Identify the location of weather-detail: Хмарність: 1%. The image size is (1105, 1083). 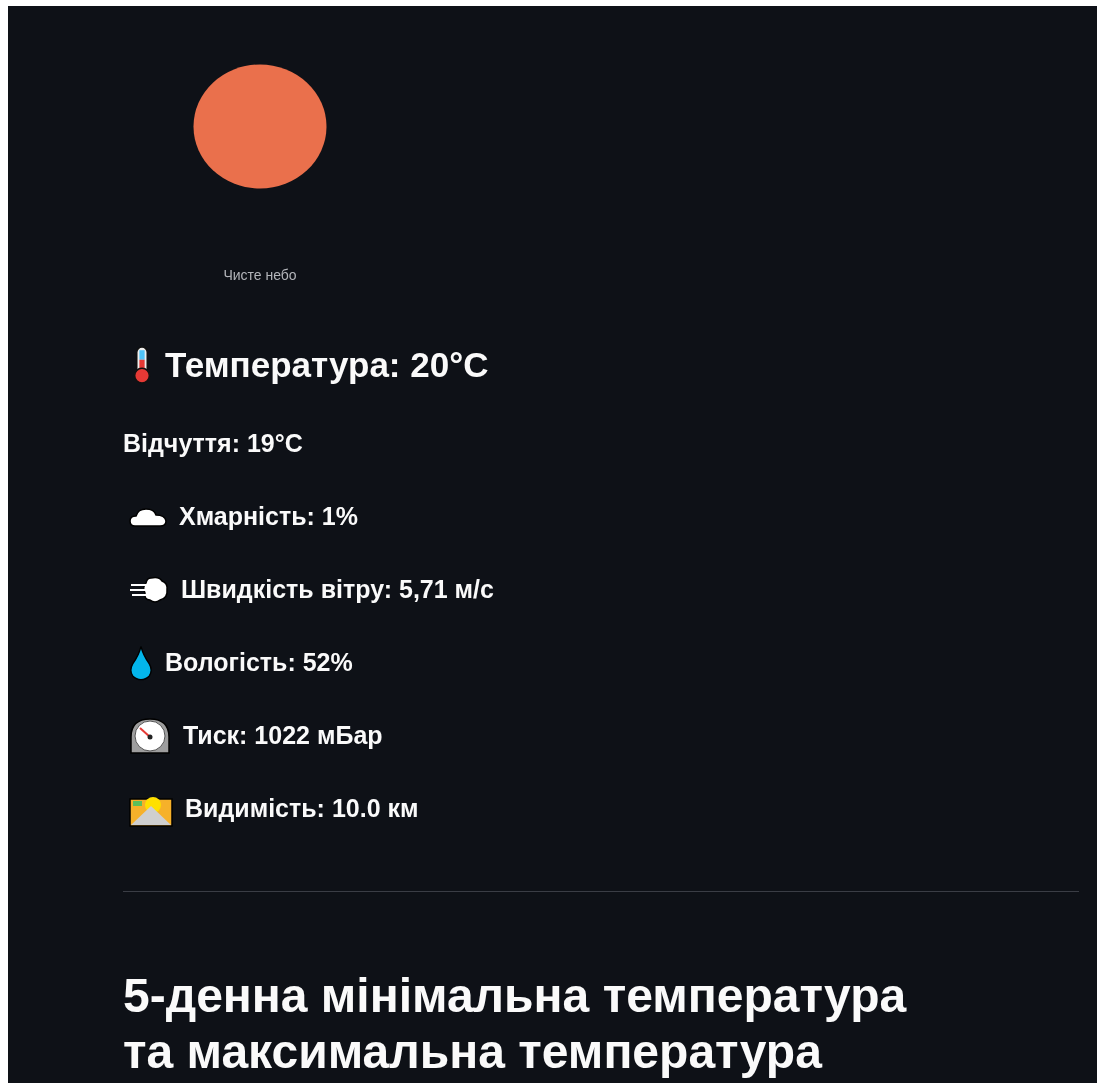
(268, 516).